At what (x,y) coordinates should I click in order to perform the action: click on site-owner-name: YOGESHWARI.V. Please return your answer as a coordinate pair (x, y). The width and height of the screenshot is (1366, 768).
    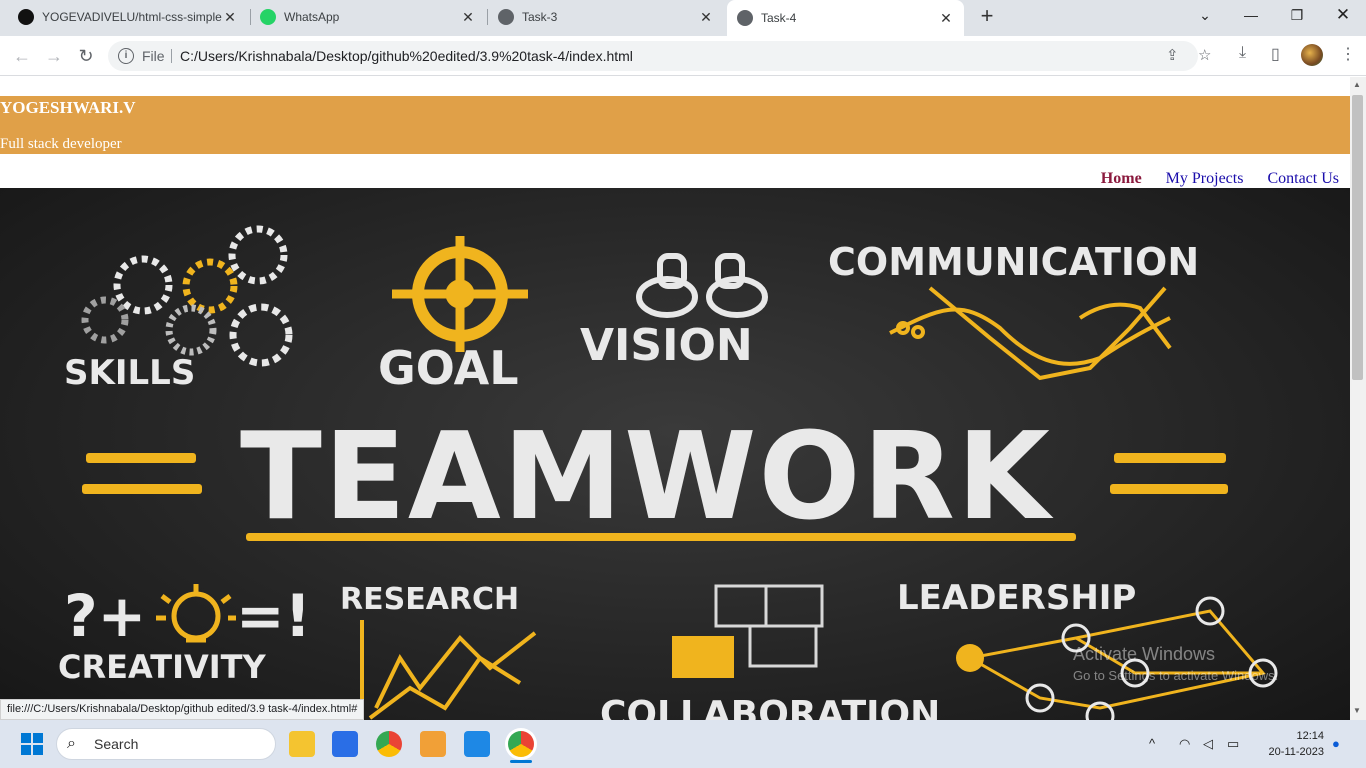
    Looking at the image, I should click on (68, 107).